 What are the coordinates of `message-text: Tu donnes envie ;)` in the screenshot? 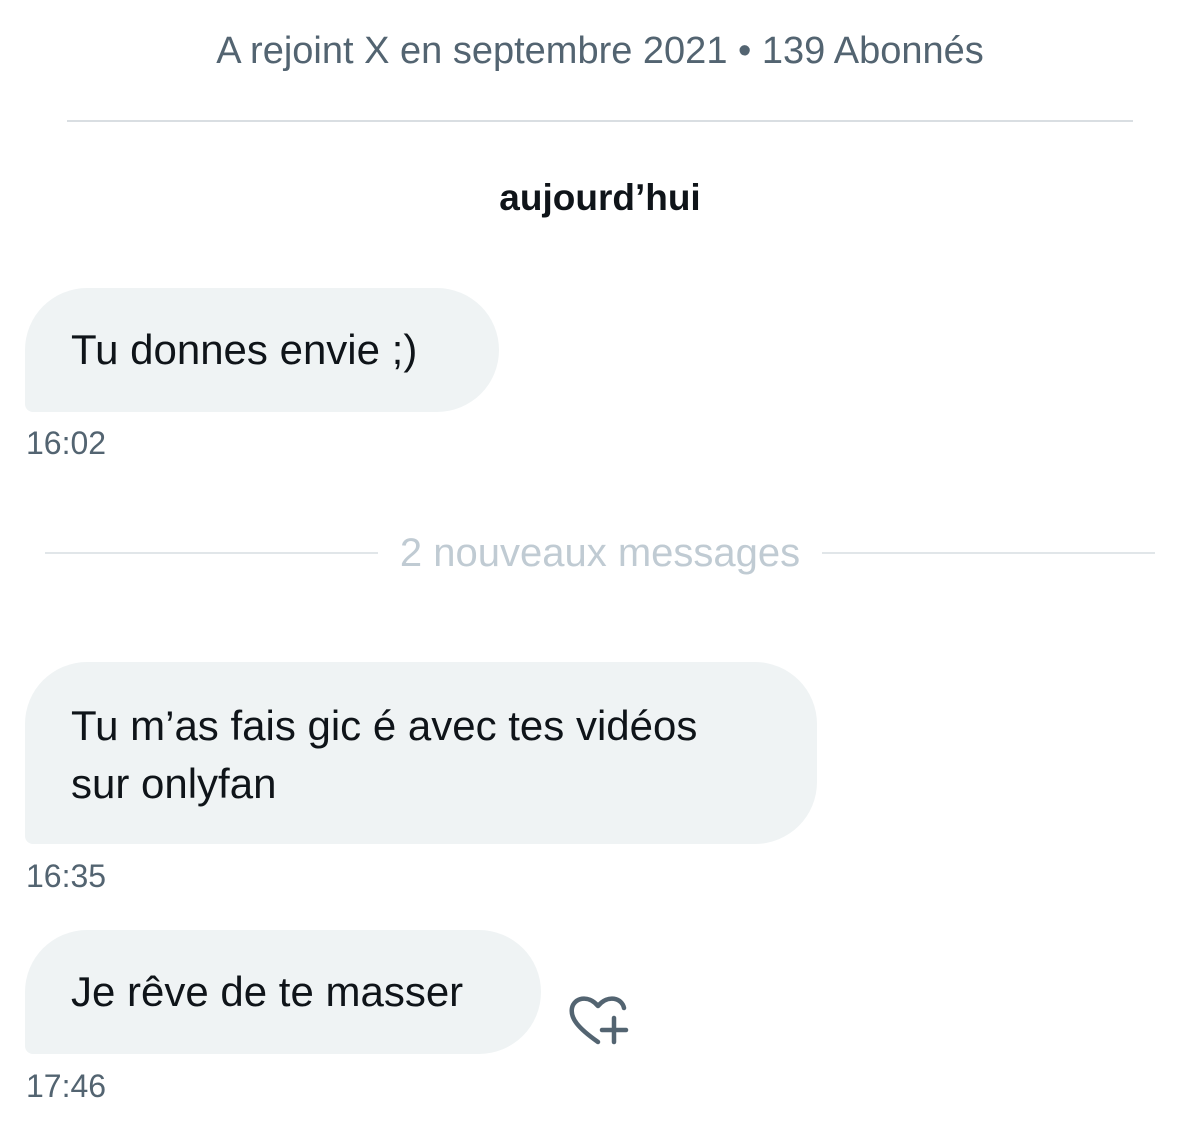 It's located at (244, 349).